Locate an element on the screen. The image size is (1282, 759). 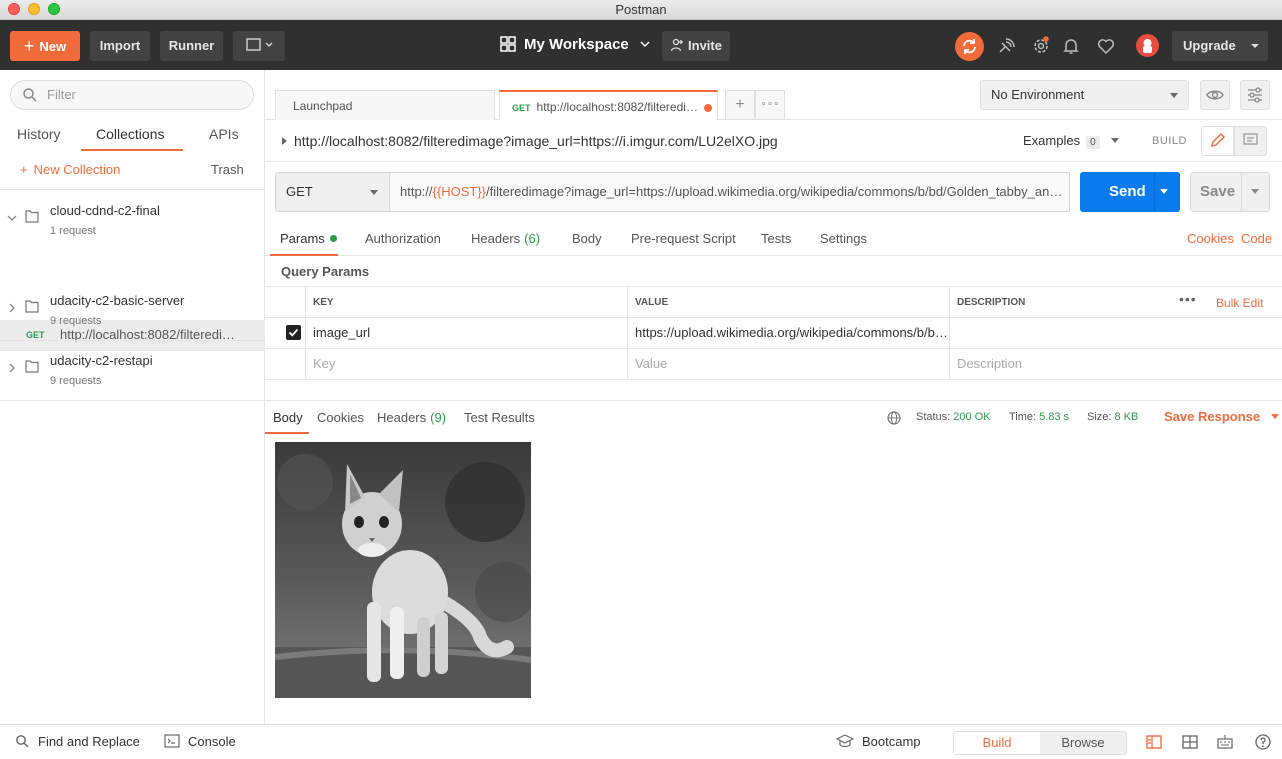
code-link: Code is located at coordinates (1256, 238).